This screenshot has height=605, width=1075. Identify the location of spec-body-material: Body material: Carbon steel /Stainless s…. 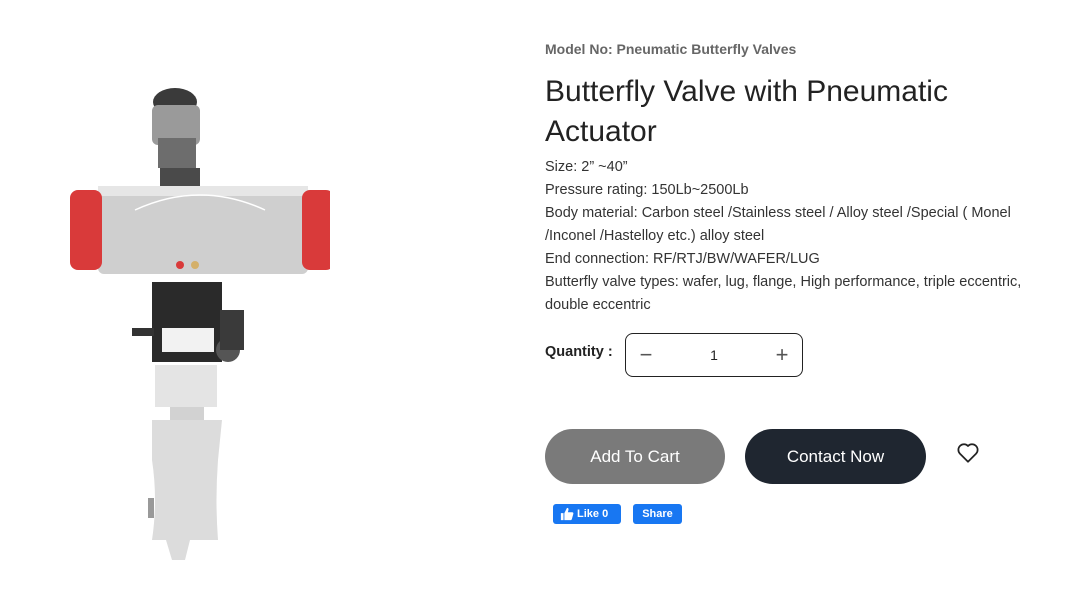
(778, 224).